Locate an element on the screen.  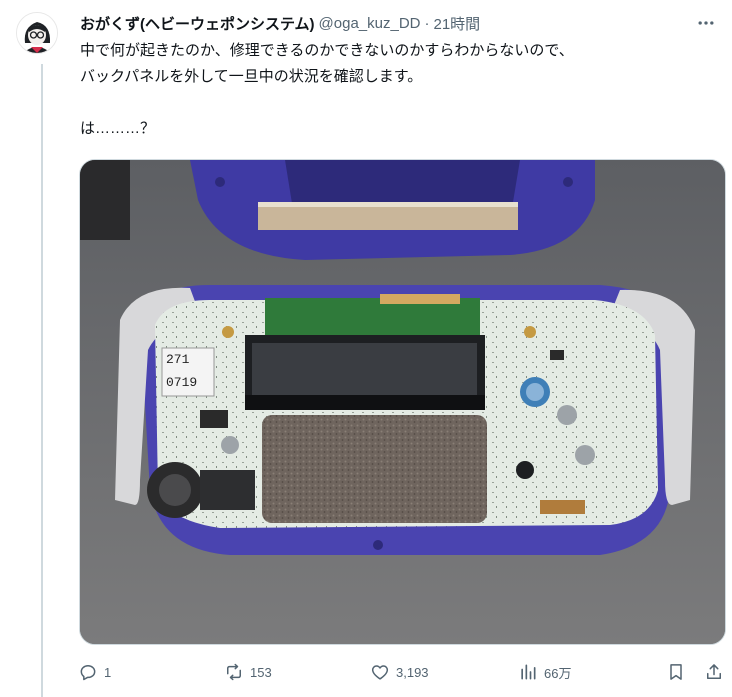
tweet-header: おがくず(ヘビーウェポンシステム) @oga_kuz_DD · 21時間 is located at coordinates (376, 23).